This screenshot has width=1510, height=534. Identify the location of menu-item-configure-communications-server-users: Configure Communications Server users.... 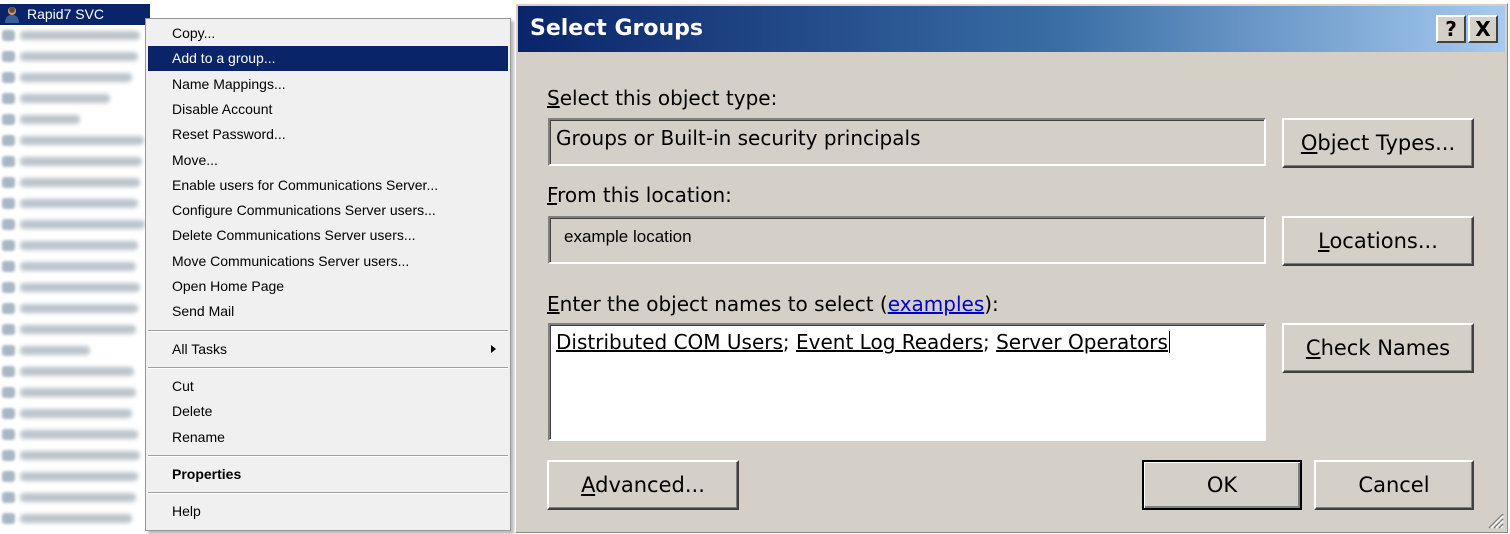
(328, 210).